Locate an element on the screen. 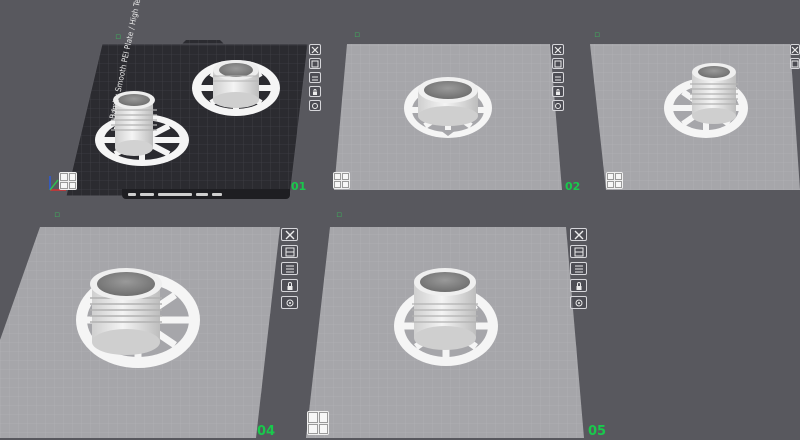 This screenshot has width=800, height=440. plate-4-number: 04 is located at coordinates (266, 431).